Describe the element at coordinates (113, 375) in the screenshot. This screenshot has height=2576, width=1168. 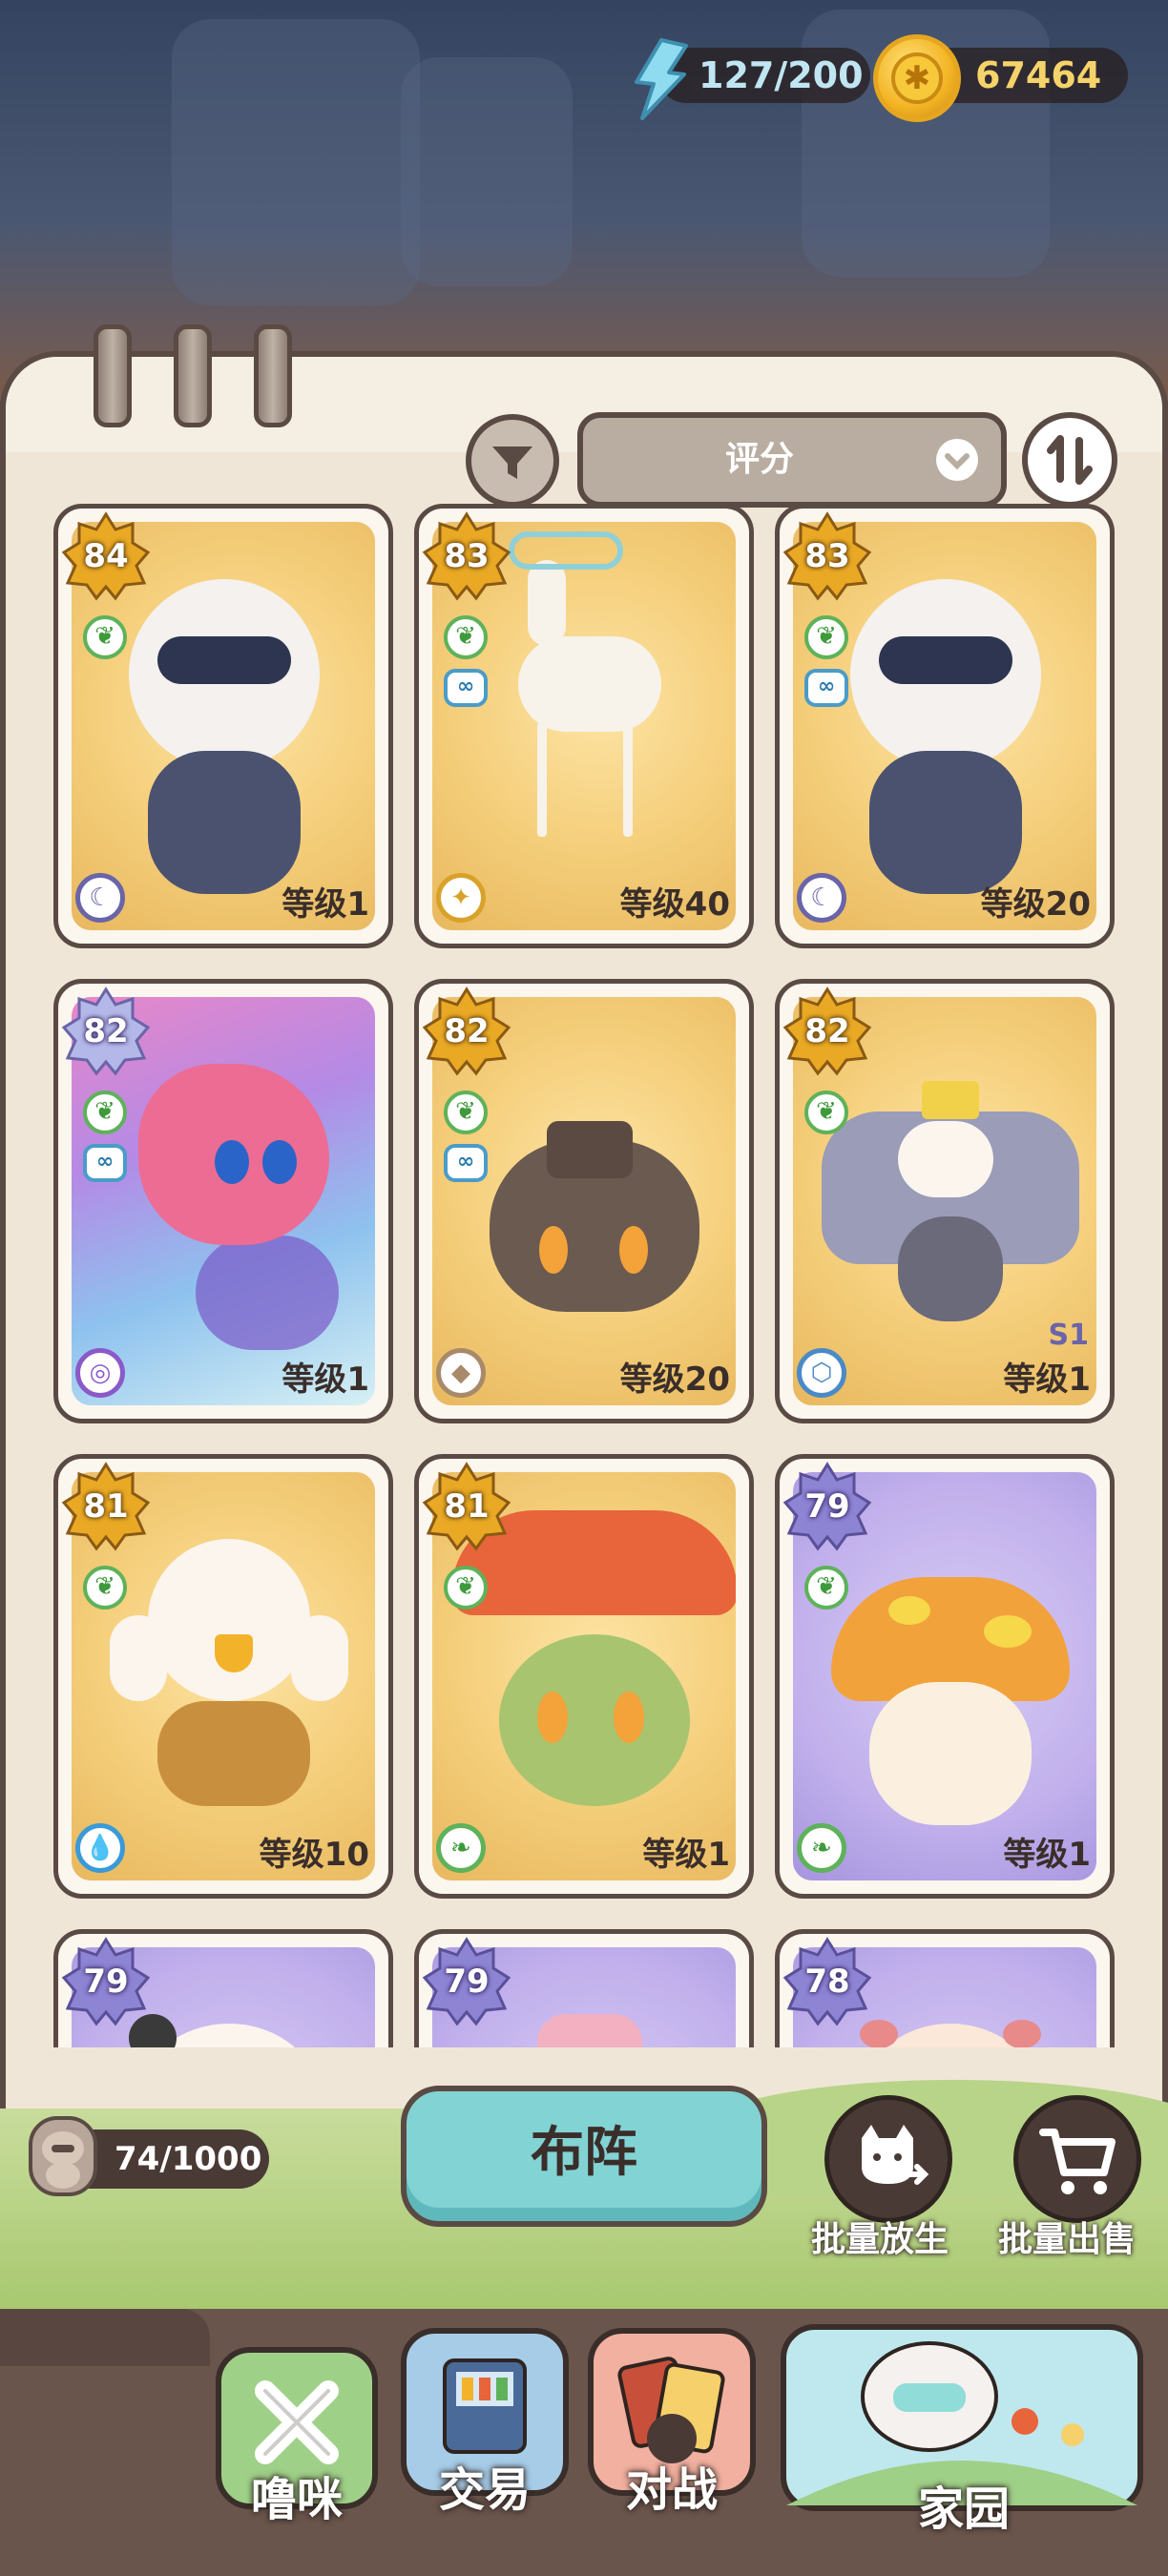
I see `binder-ring` at that location.